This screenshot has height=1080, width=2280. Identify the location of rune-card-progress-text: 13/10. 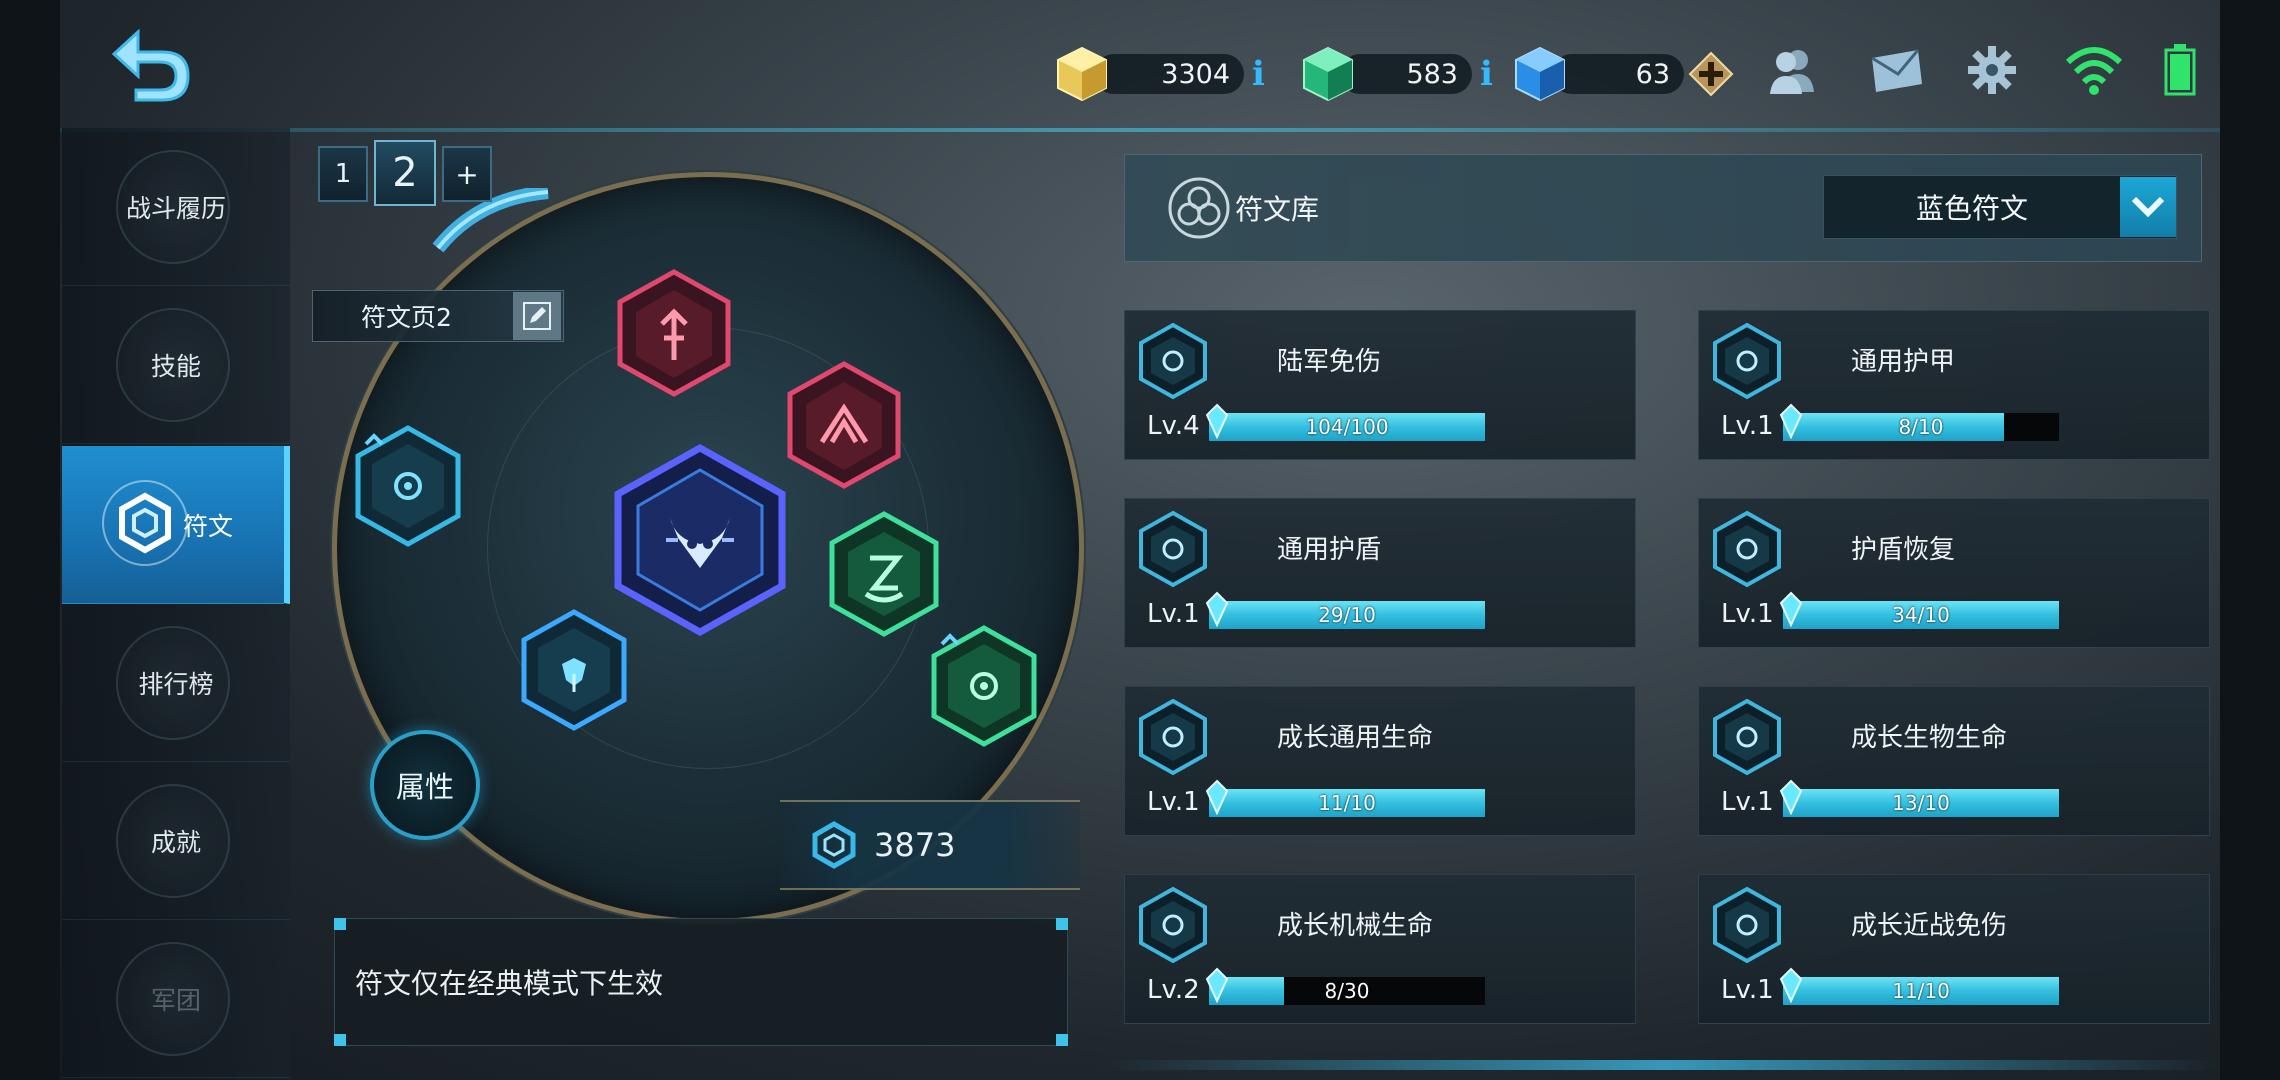
(1921, 803).